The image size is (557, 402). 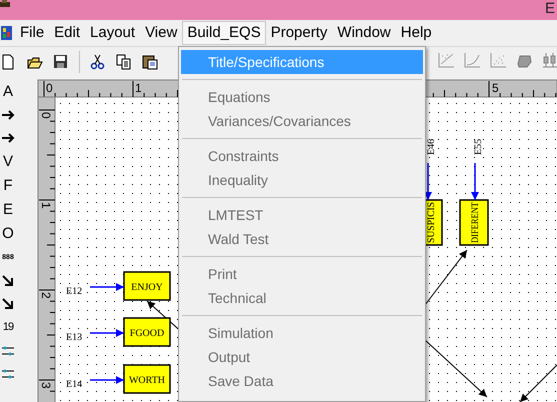 I want to click on ruler-label: 3, so click(x=46, y=385).